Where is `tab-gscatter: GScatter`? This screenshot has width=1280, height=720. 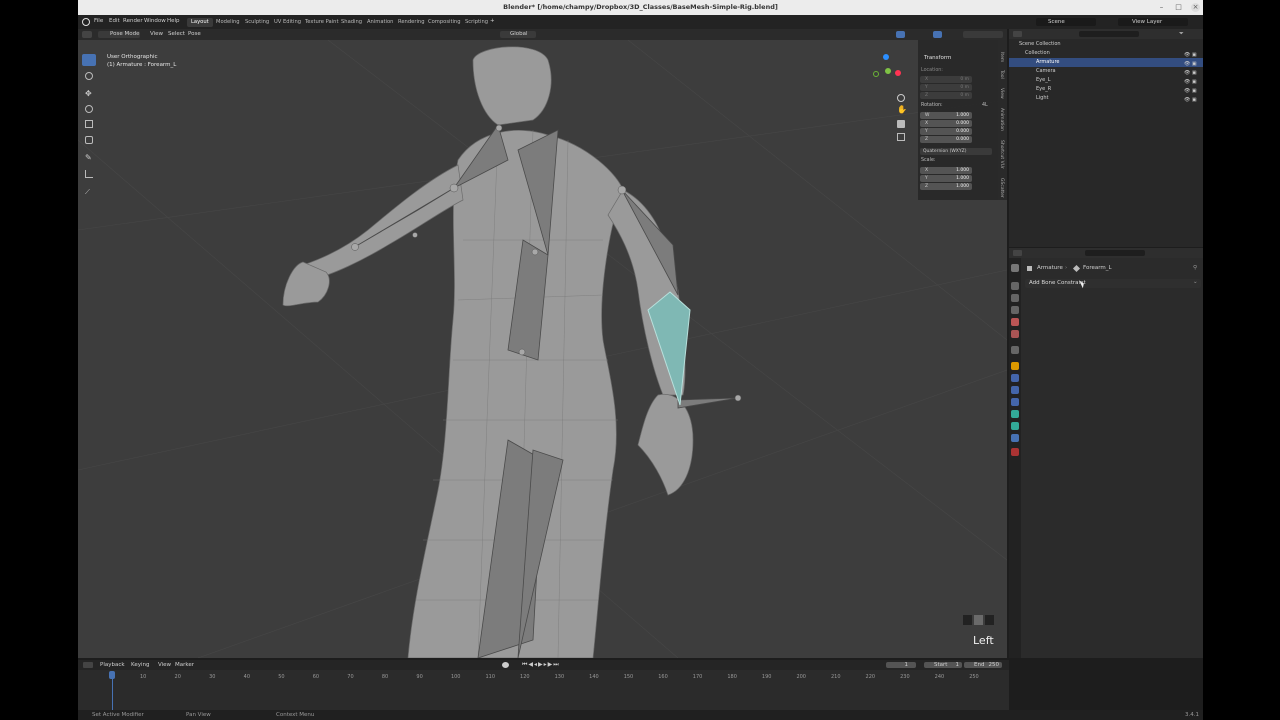
tab-gscatter: GScatter is located at coordinates (1001, 188).